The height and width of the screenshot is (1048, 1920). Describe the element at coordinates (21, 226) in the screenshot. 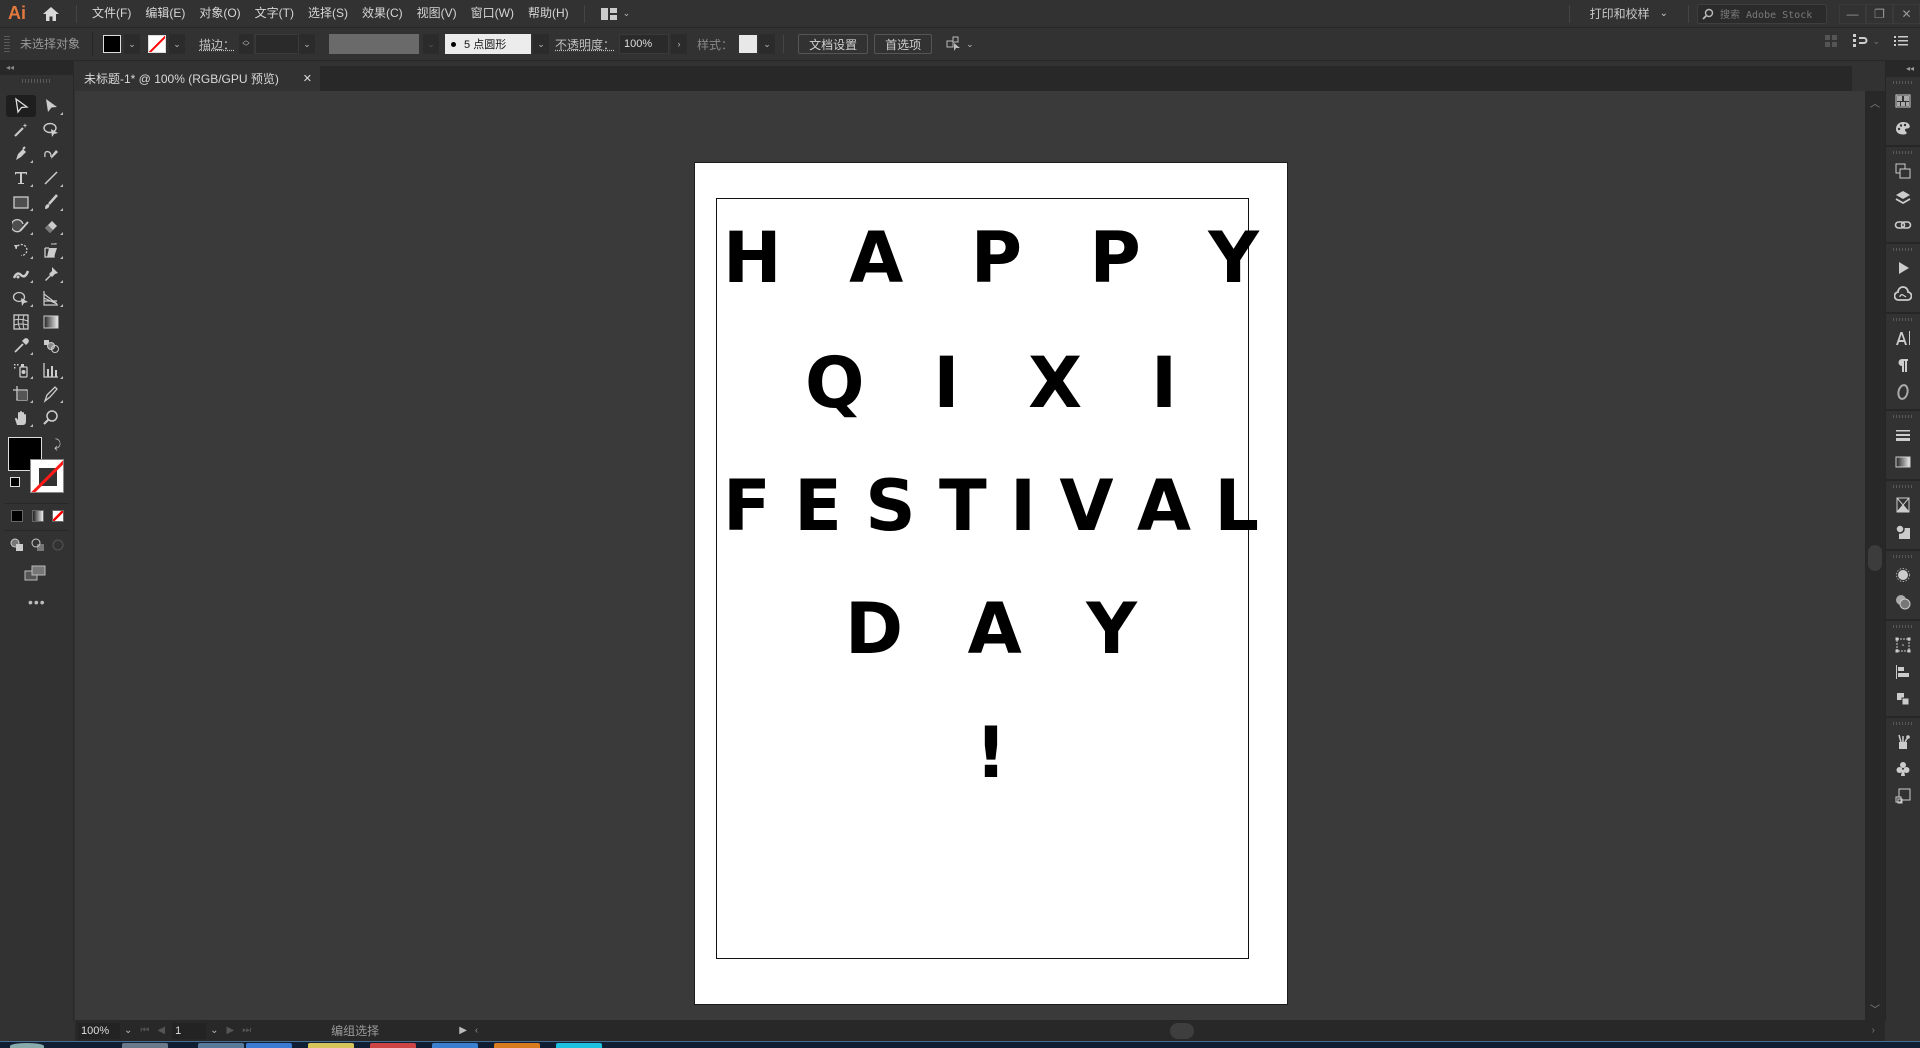

I see `shaper-tool` at that location.